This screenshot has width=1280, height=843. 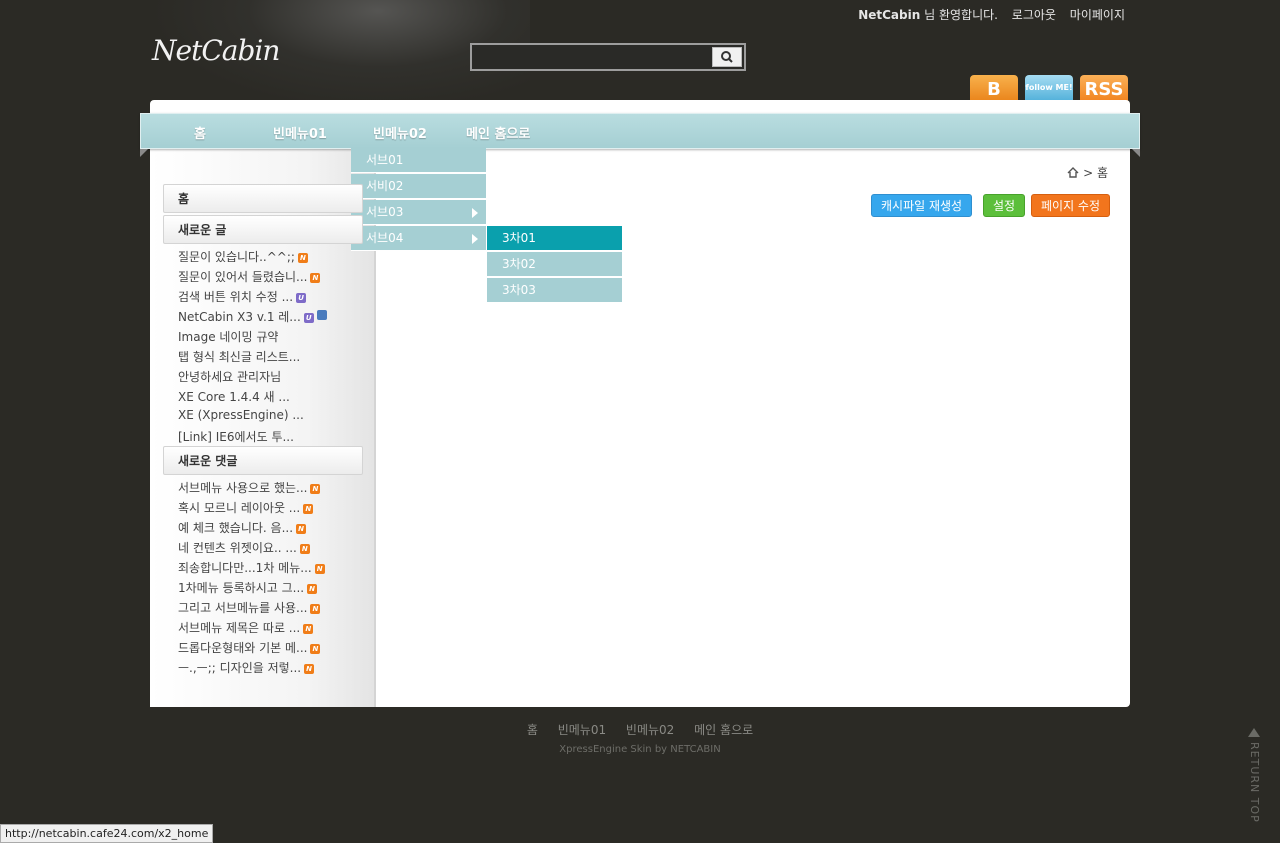 What do you see at coordinates (889, 15) in the screenshot?
I see `user-name: NetCabin` at bounding box center [889, 15].